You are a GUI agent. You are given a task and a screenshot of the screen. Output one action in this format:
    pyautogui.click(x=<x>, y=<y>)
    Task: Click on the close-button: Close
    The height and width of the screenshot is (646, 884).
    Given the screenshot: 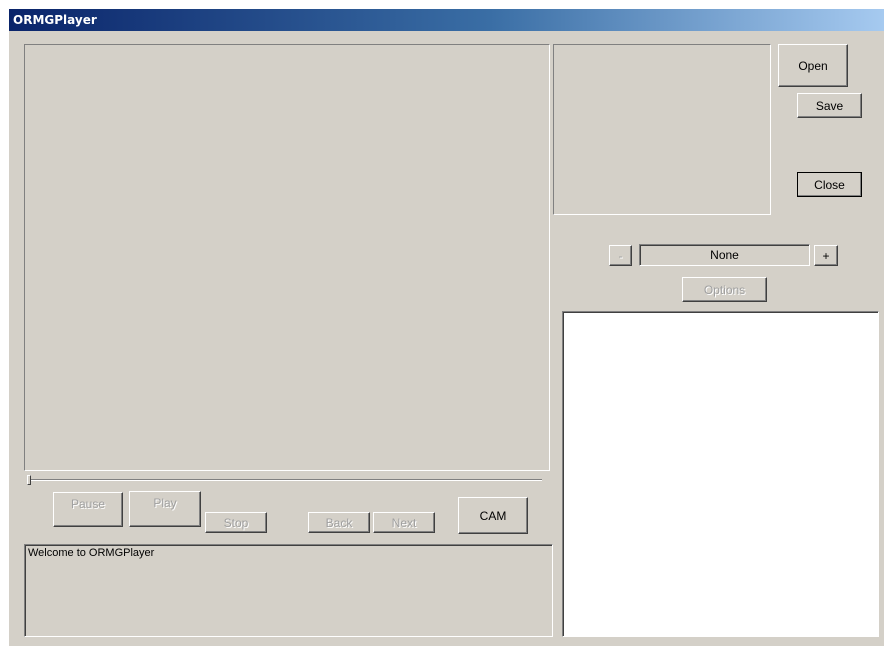 What is the action you would take?
    pyautogui.click(x=829, y=184)
    